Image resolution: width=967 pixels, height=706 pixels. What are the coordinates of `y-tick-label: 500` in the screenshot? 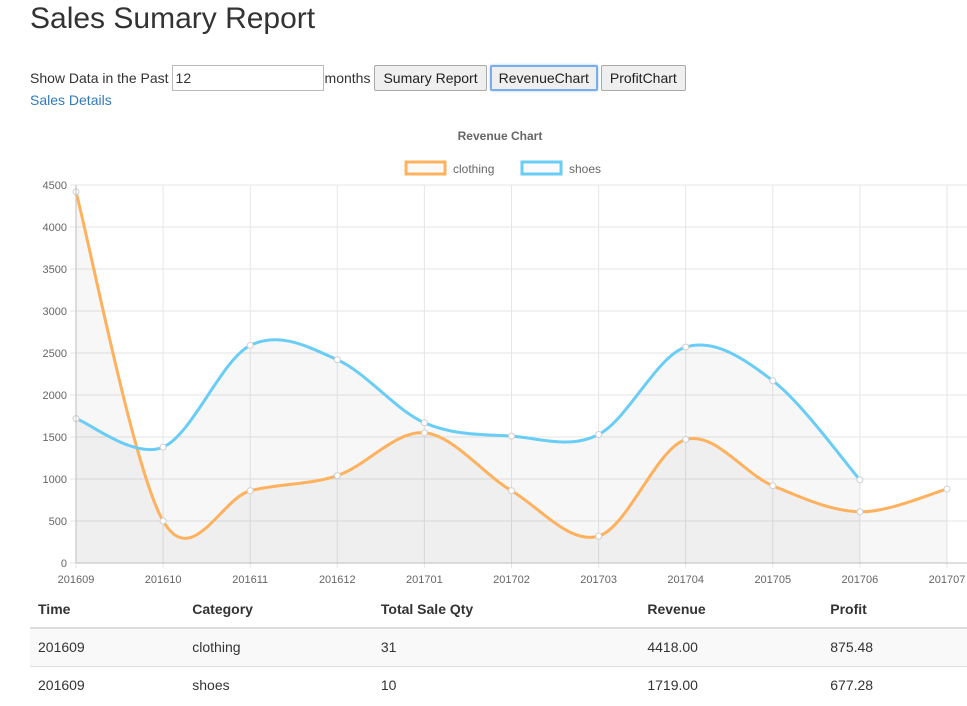 It's located at (58, 522).